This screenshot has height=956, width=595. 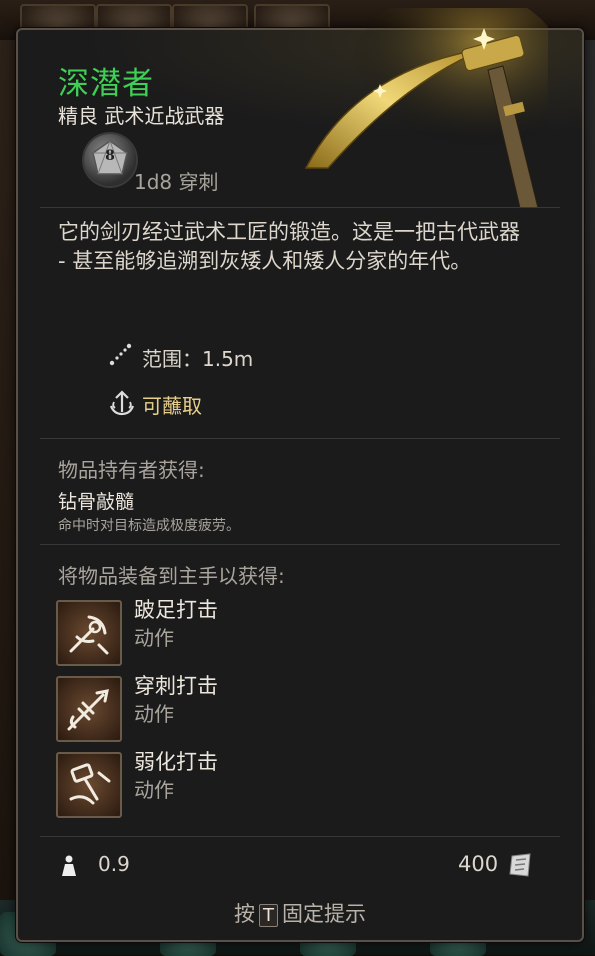 I want to click on pin-tooltip-hint: 按 T 固定提示, so click(x=300, y=913).